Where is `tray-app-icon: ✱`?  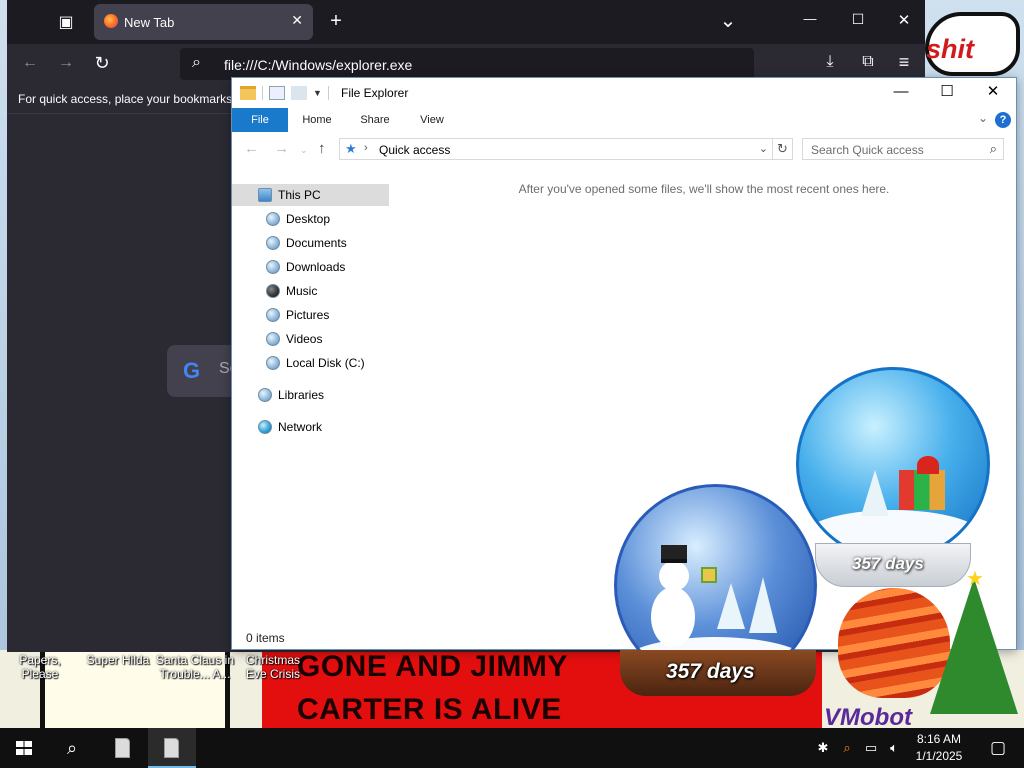
tray-app-icon: ✱ is located at coordinates (823, 748).